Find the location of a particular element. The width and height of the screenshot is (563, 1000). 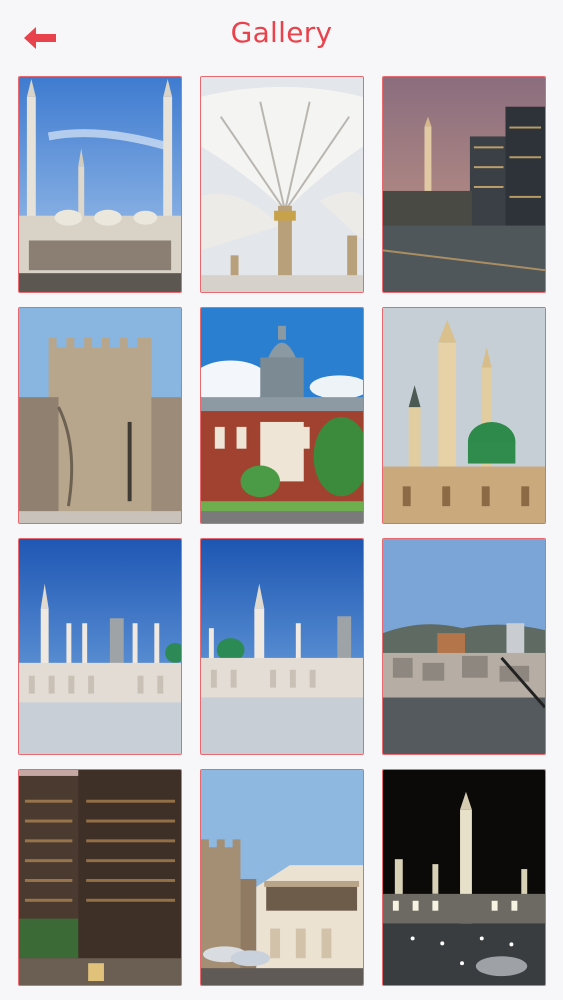

page-title: Gallery is located at coordinates (281, 32).